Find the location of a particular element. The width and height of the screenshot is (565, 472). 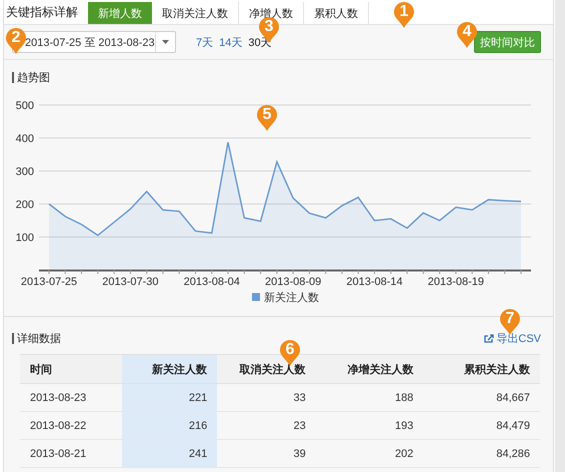

legend-label: 新关注人数 is located at coordinates (291, 297).